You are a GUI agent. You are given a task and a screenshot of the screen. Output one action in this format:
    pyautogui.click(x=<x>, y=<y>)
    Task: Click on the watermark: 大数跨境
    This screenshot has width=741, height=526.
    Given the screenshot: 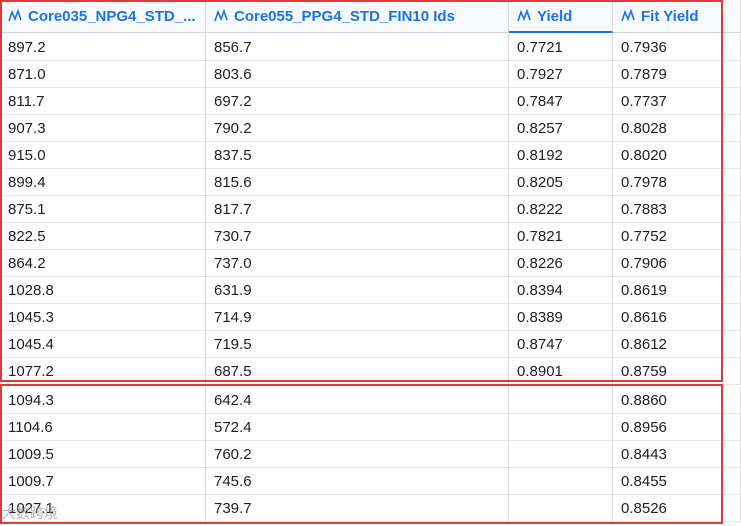 What is the action you would take?
    pyautogui.click(x=30, y=514)
    